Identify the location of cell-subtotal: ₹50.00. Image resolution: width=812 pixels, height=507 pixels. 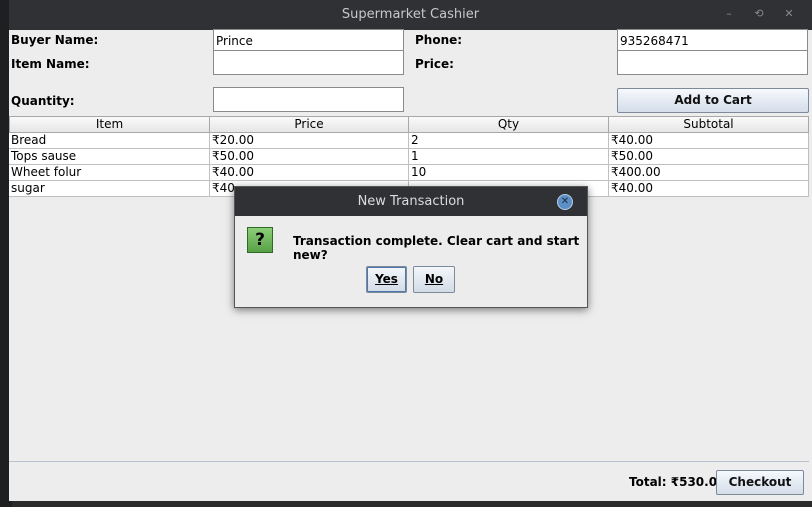
(709, 157).